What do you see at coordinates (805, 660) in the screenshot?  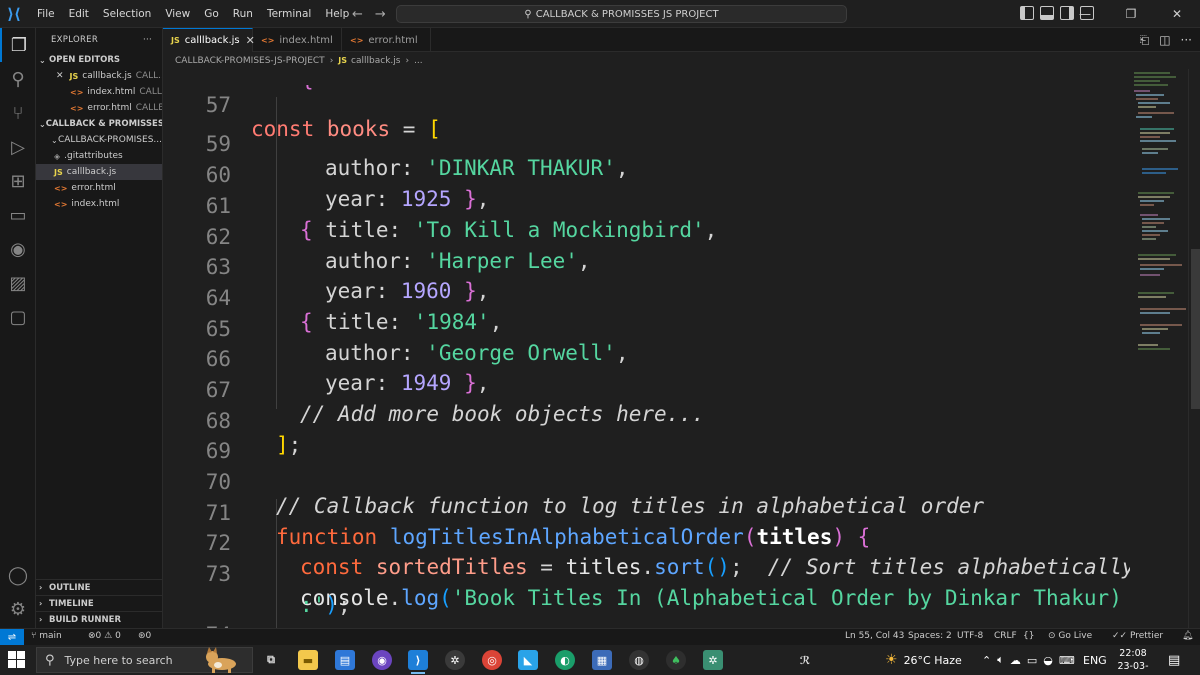 I see `people-icon: ℛ` at bounding box center [805, 660].